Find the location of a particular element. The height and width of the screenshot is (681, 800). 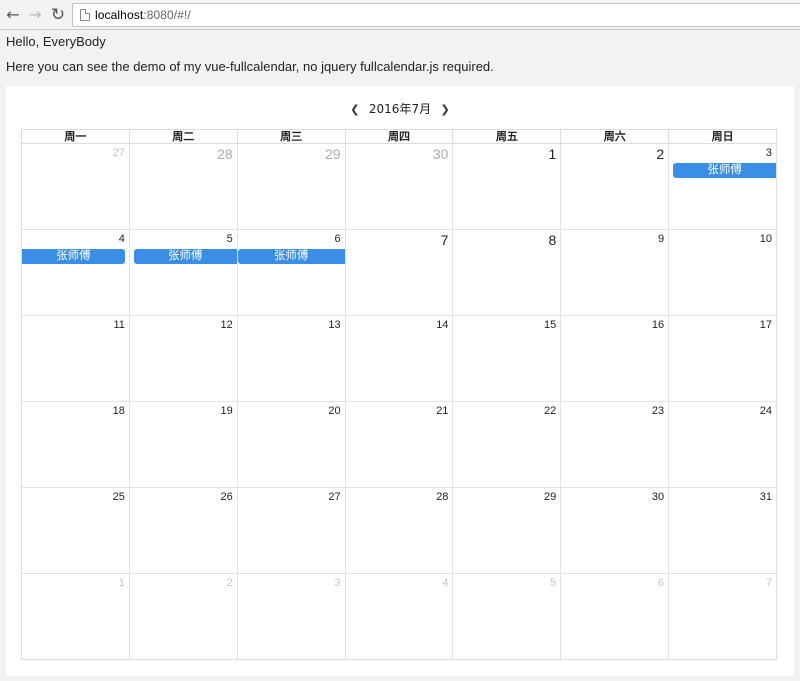

week-row: 4 张师傅 5 张师傅 6 张师傅 7 8 9 10 is located at coordinates (399, 273).